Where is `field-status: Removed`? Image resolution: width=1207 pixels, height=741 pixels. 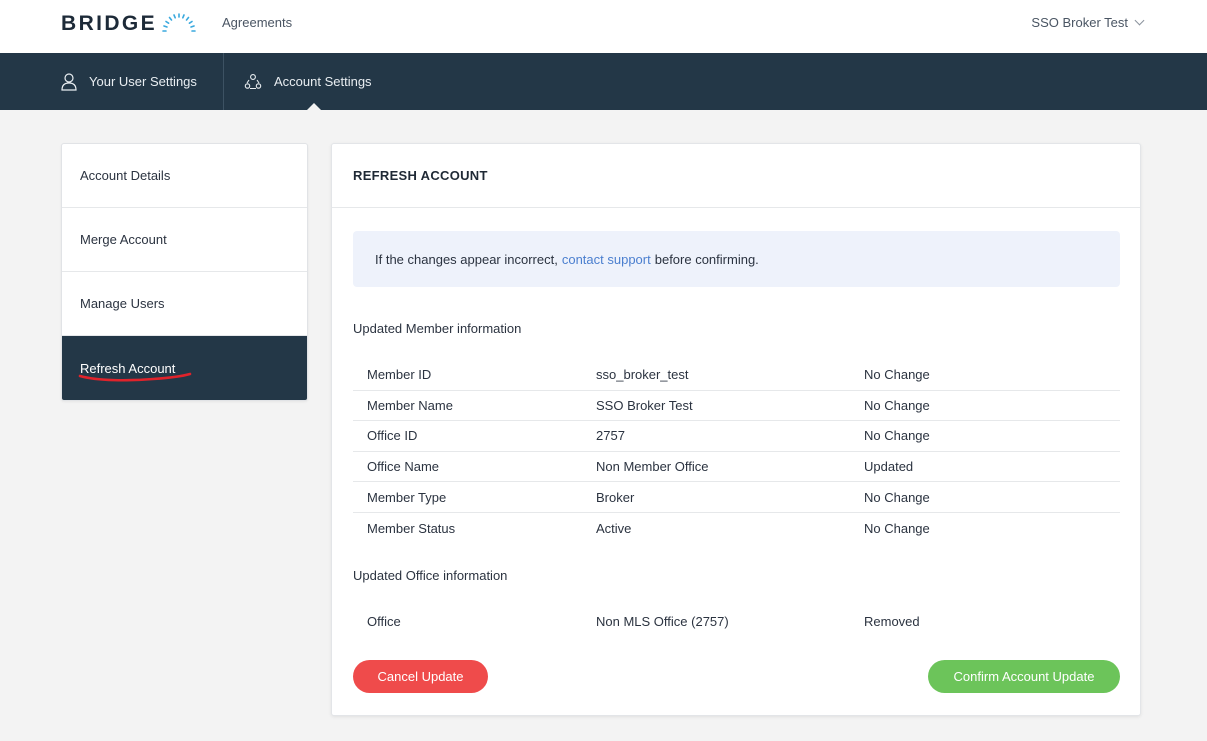 field-status: Removed is located at coordinates (892, 621).